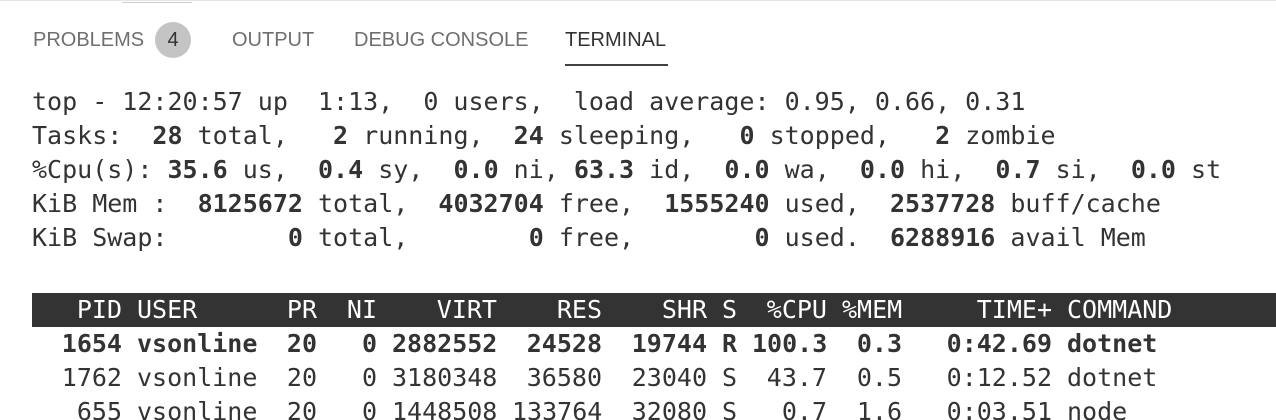 This screenshot has height=420, width=1276. Describe the element at coordinates (879, 343) in the screenshot. I see `process-mem: 0.3` at that location.